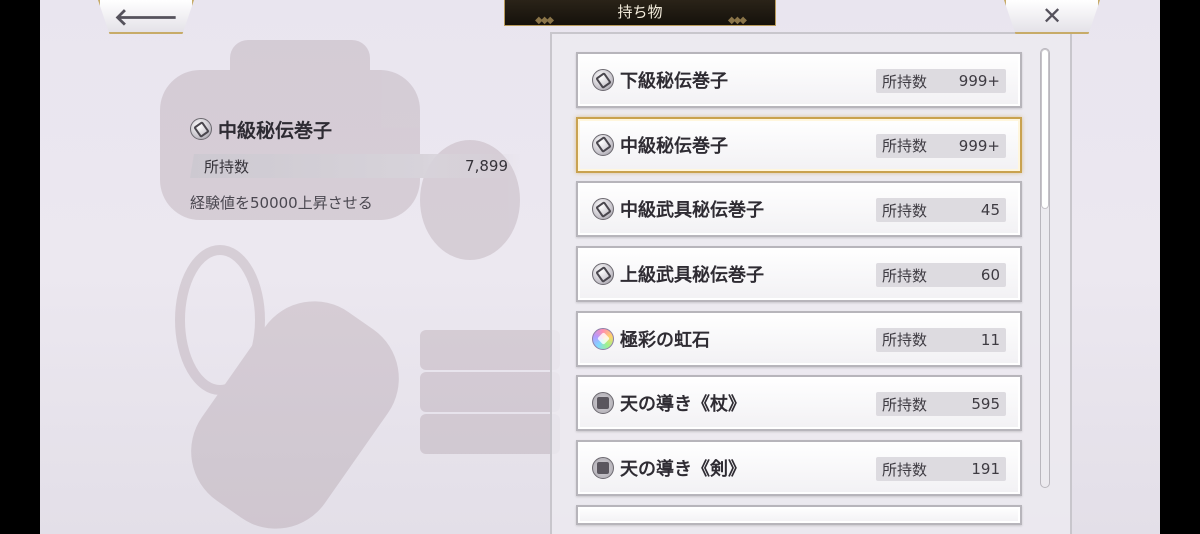  I want to click on item-count-box: 所持数 595, so click(941, 404).